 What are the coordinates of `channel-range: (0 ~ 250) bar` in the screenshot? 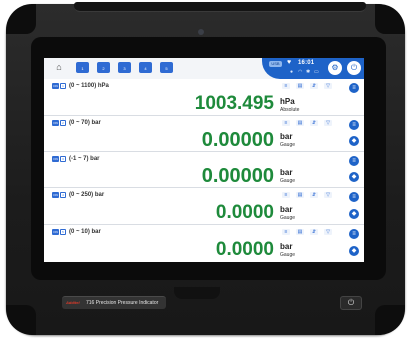 It's located at (87, 195).